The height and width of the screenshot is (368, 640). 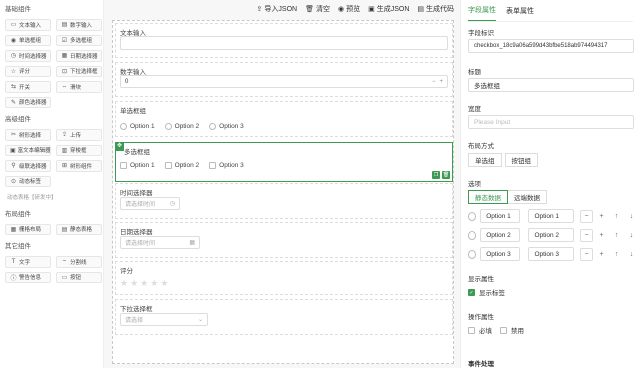 What do you see at coordinates (28, 229) in the screenshot?
I see `component-item: ▦ 栅格布局` at bounding box center [28, 229].